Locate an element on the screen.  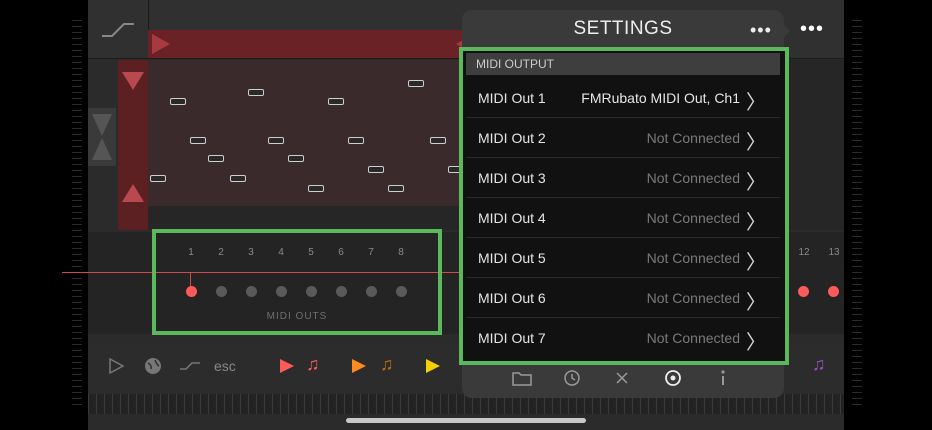
music-note-icon: ♫ is located at coordinates (313, 364).